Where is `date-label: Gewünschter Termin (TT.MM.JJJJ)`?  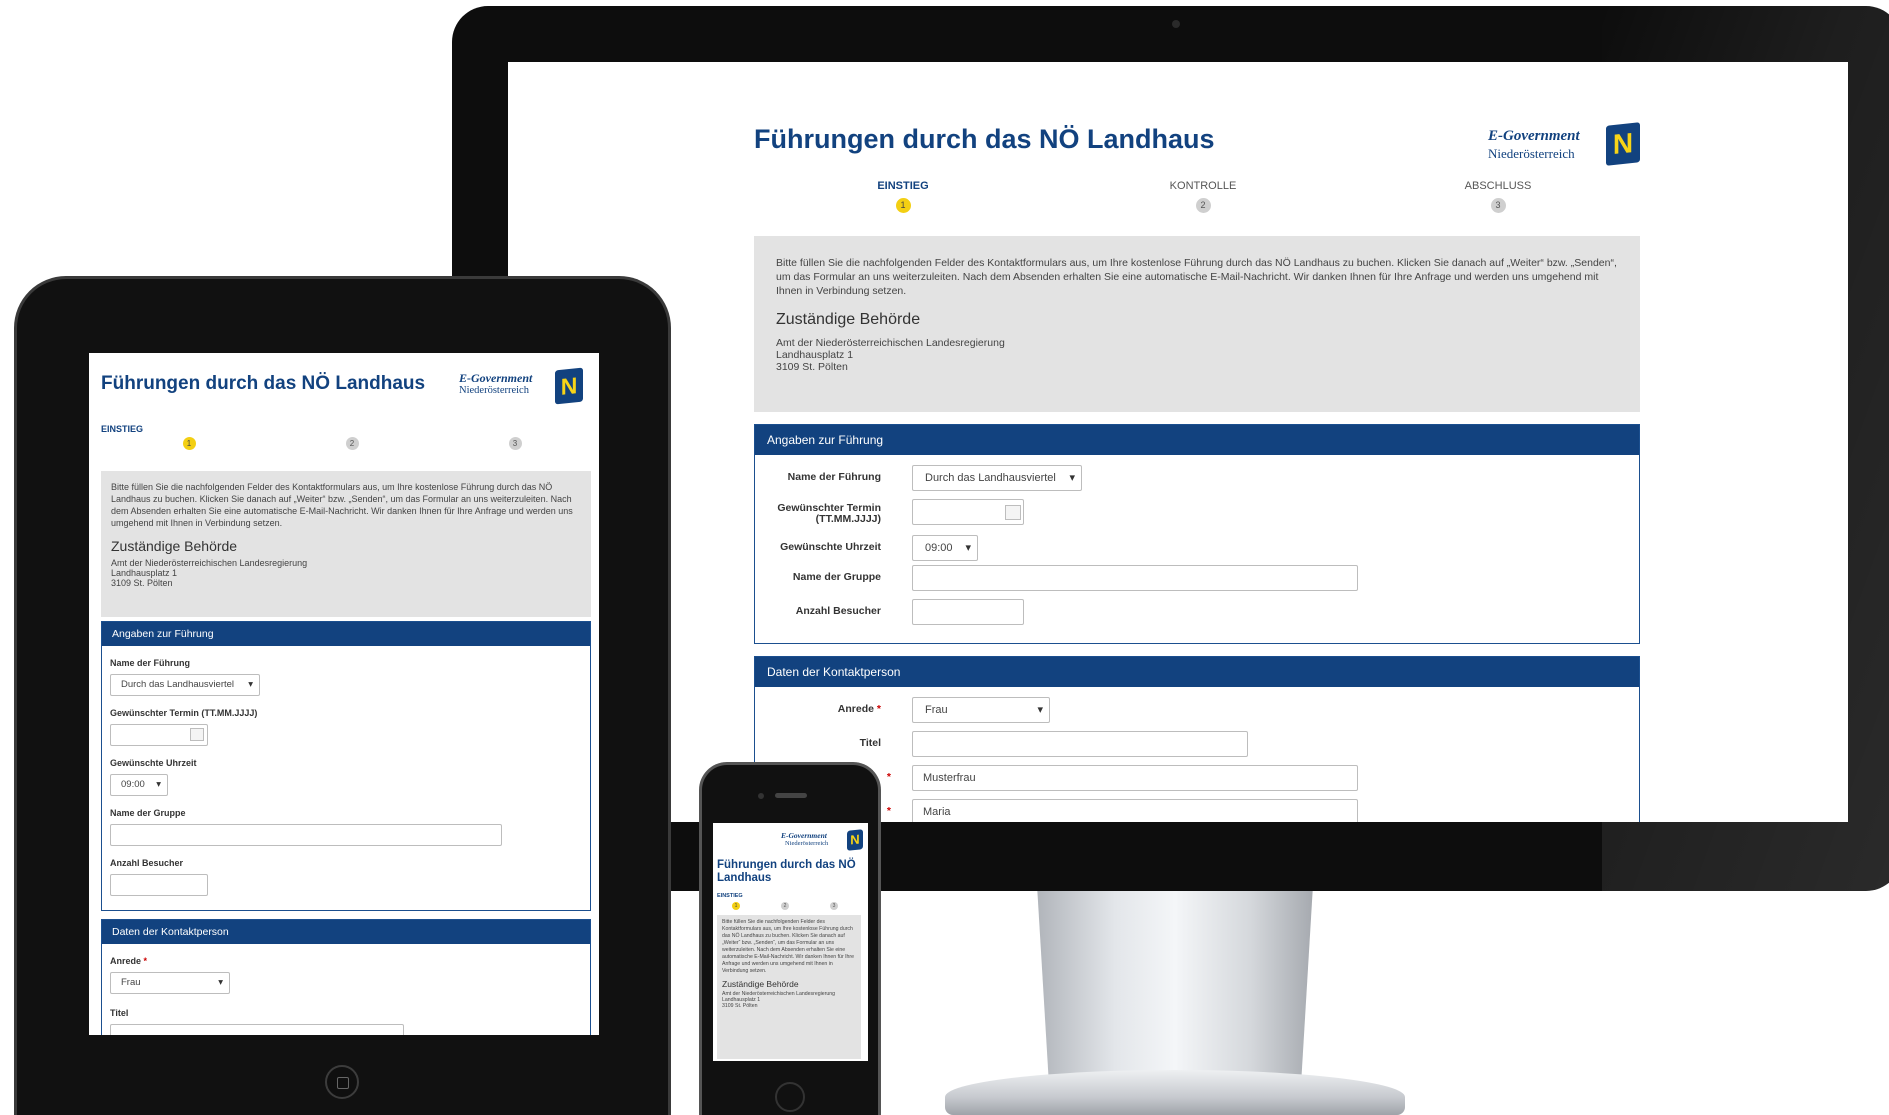
date-label: Gewünschter Termin (TT.MM.JJJJ) is located at coordinates (184, 713).